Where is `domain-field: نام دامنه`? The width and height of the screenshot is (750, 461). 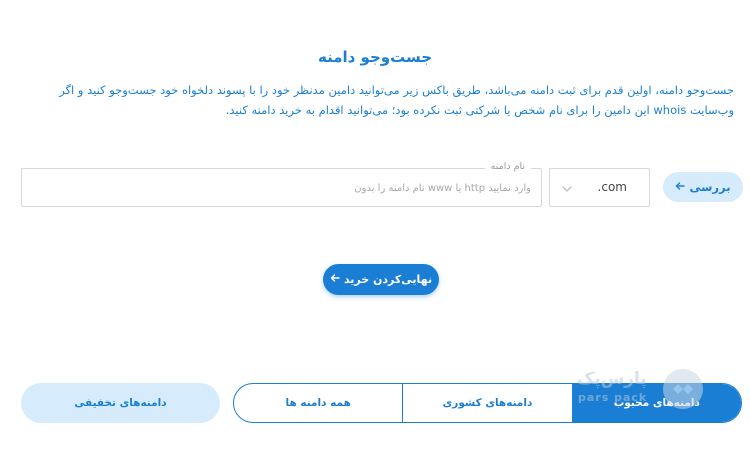
domain-field: نام دامنه is located at coordinates (281, 184).